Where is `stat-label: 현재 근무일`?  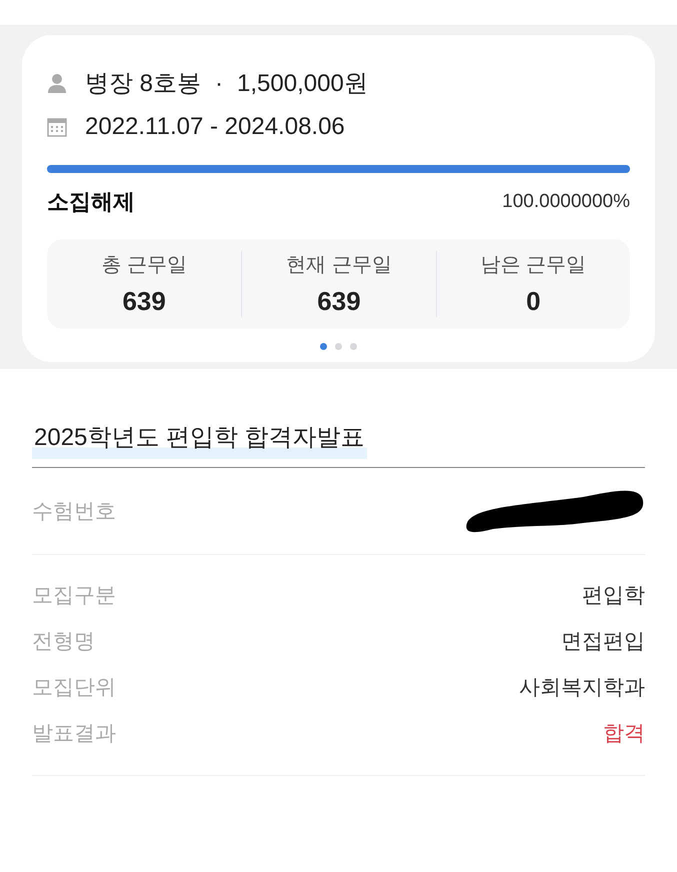
stat-label: 현재 근무일 is located at coordinates (339, 265).